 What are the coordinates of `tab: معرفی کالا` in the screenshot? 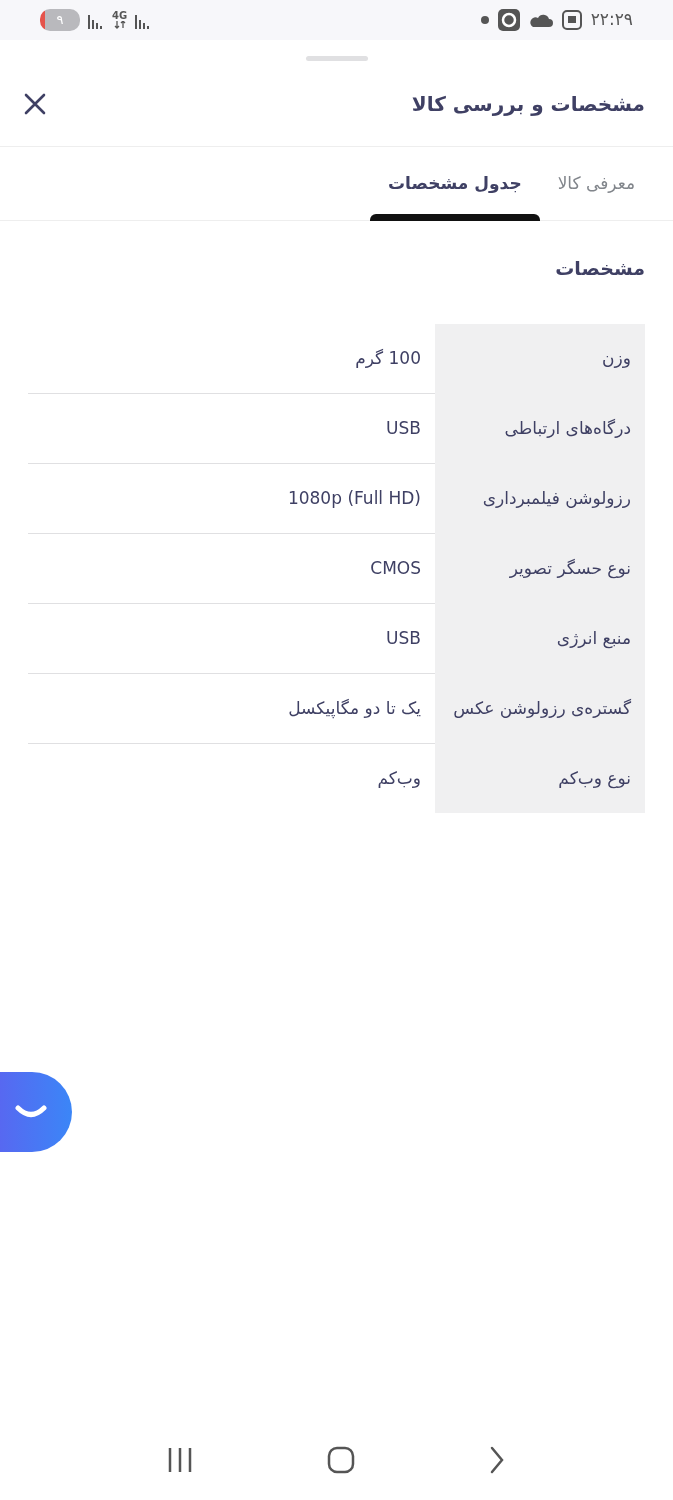 It's located at (596, 183).